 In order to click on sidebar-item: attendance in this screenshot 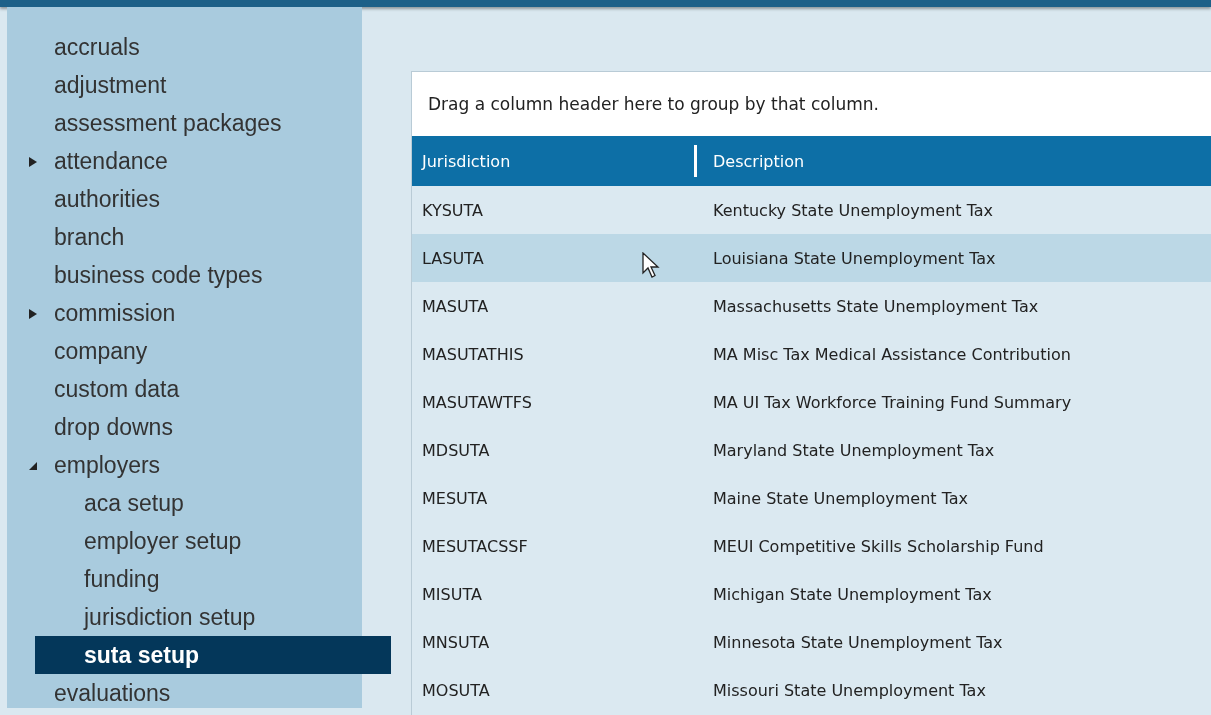, I will do `click(184, 161)`.